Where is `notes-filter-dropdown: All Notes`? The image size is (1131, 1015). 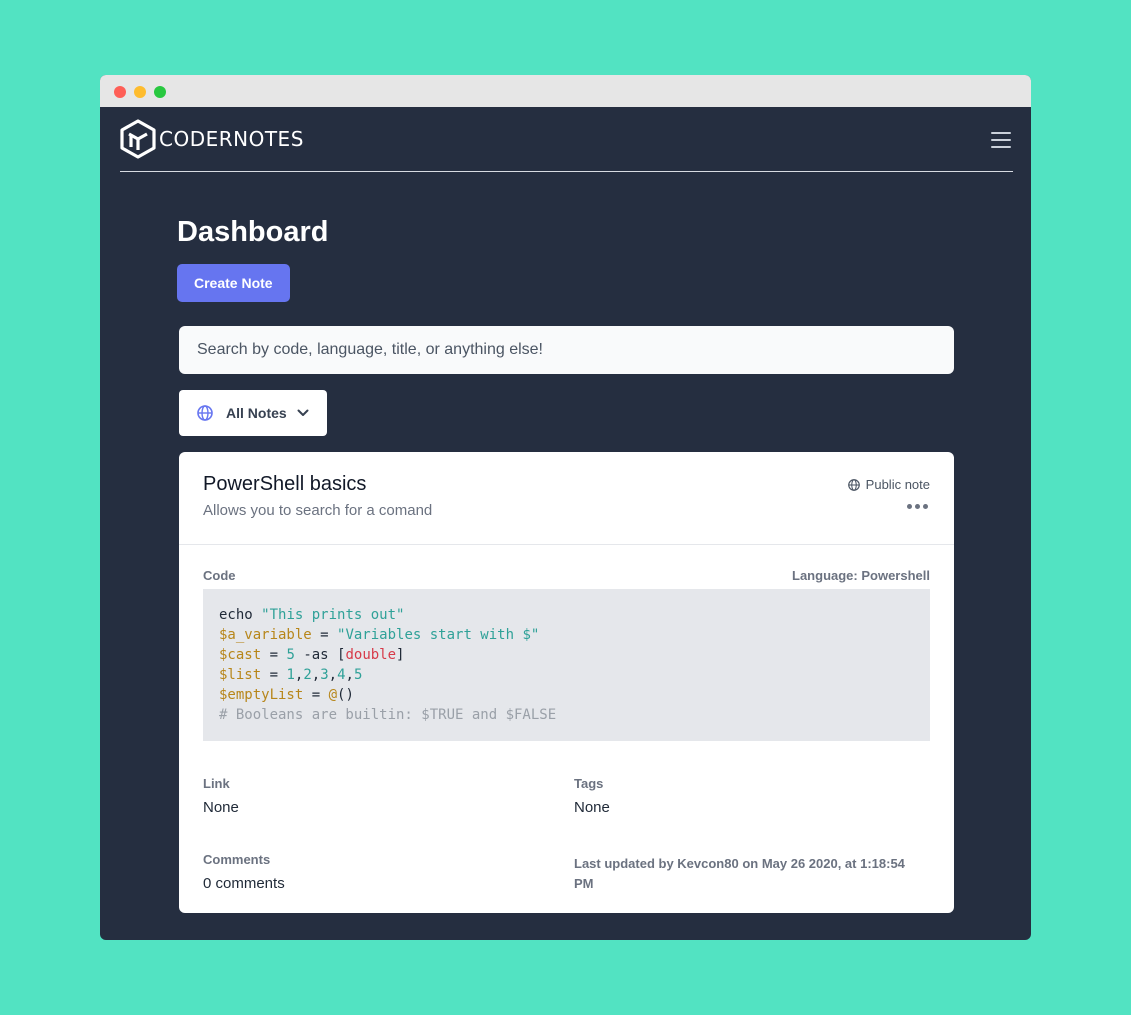
notes-filter-dropdown: All Notes is located at coordinates (253, 413).